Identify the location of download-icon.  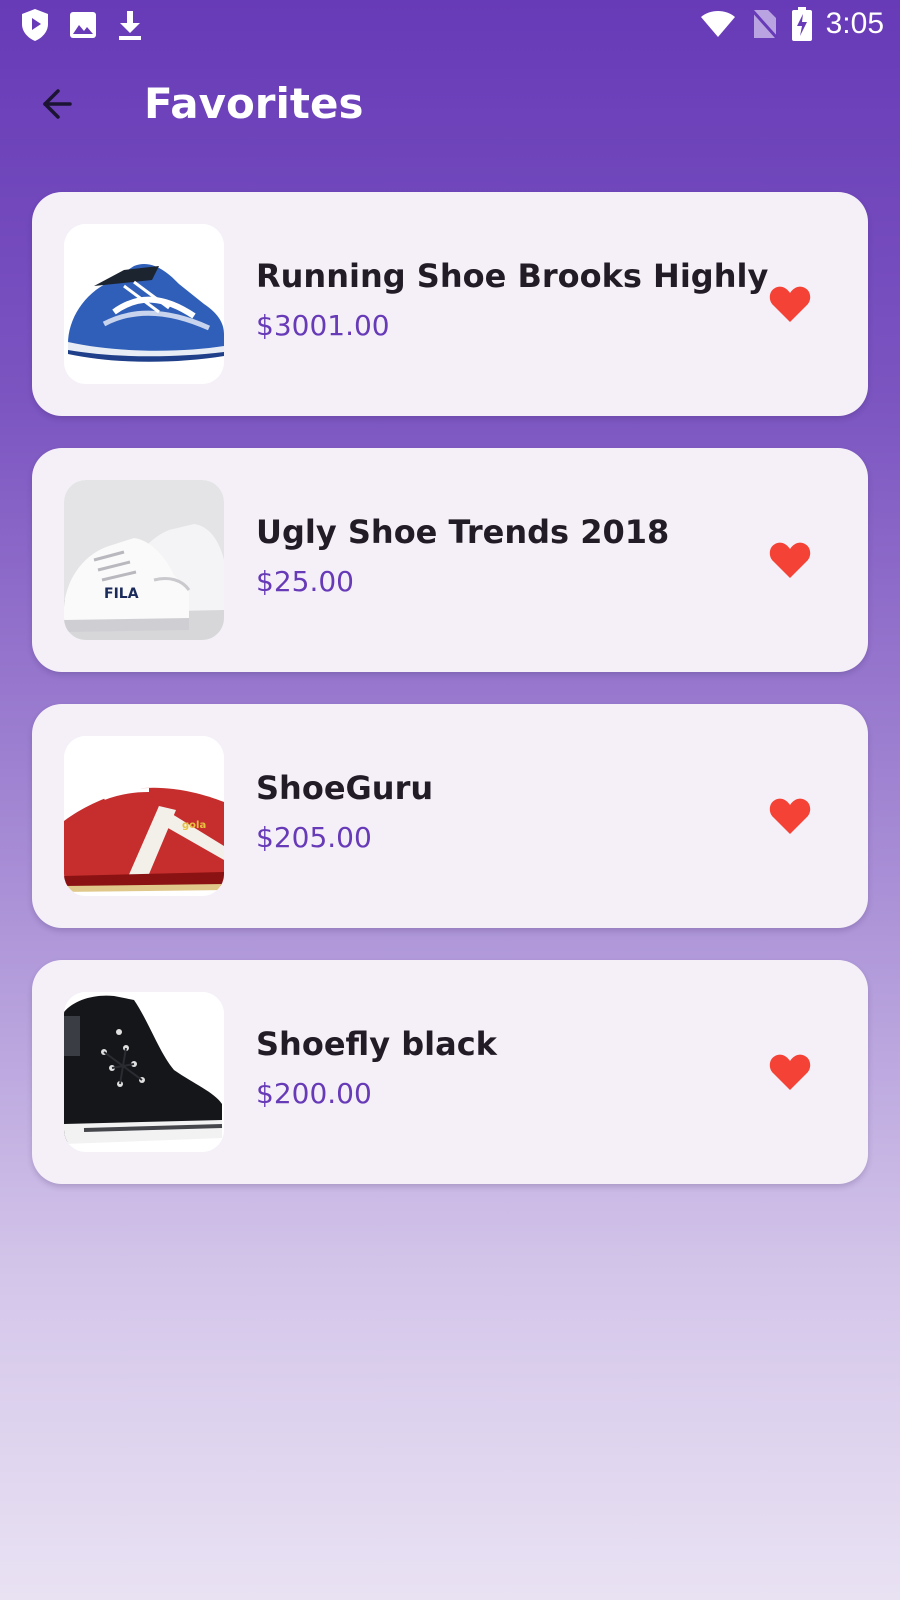
(130, 25).